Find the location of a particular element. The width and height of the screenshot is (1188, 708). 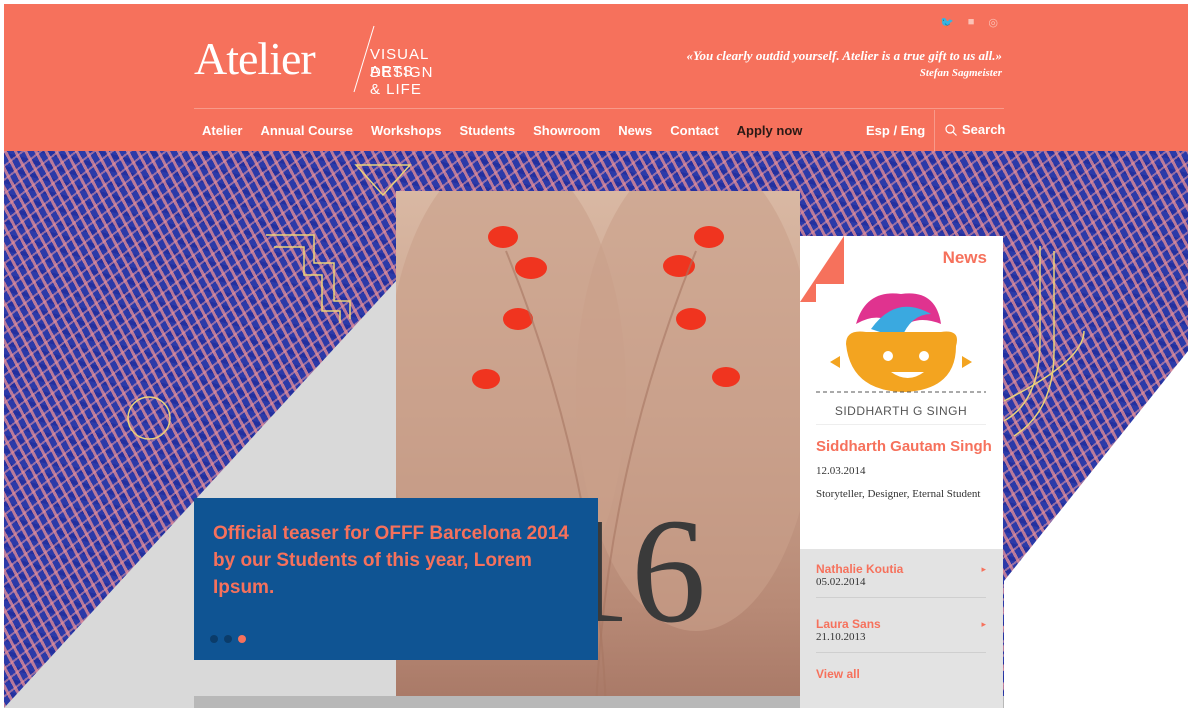

facebook-icon: ■ is located at coordinates (971, 22).